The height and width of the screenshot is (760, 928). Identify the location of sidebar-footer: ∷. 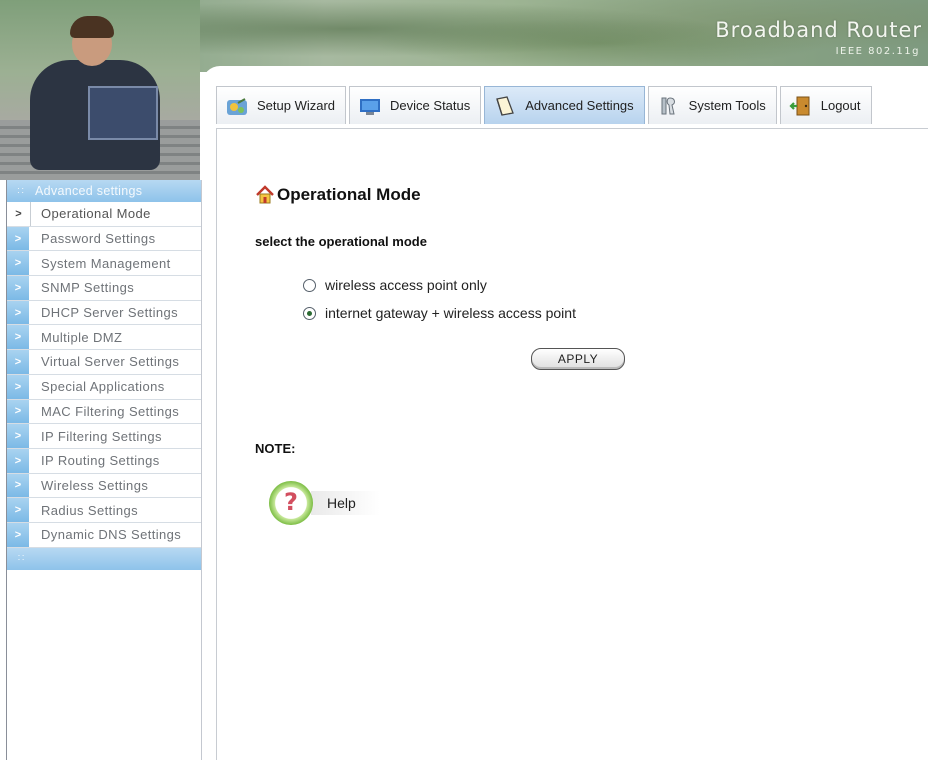
(104, 558).